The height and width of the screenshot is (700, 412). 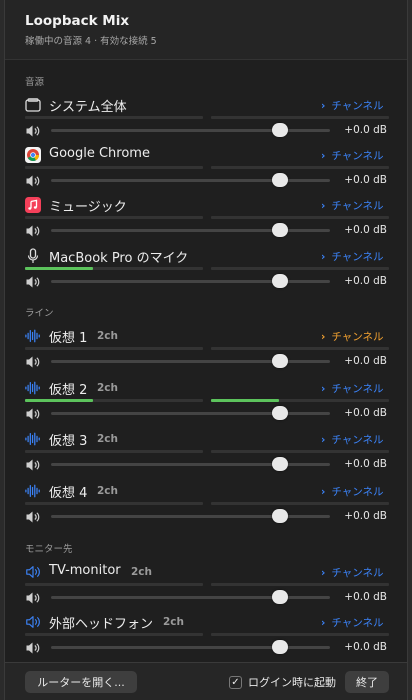 What do you see at coordinates (39, 313) in the screenshot?
I see `section-label-lines: ライン` at bounding box center [39, 313].